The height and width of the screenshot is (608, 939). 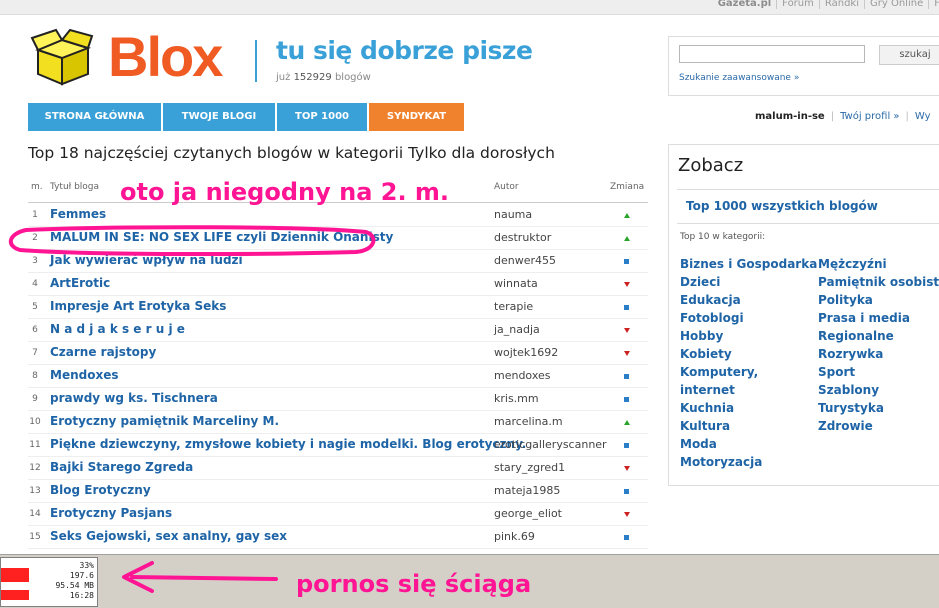 What do you see at coordinates (256, 61) in the screenshot?
I see `logo-divider` at bounding box center [256, 61].